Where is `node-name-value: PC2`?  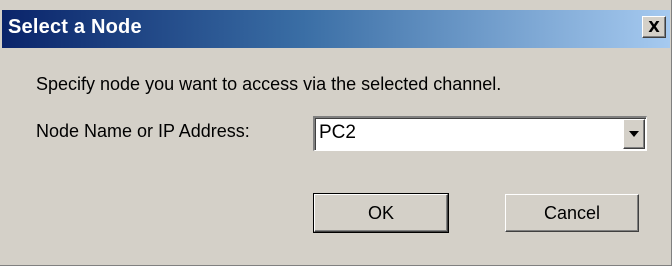
node-name-value: PC2 is located at coordinates (337, 133).